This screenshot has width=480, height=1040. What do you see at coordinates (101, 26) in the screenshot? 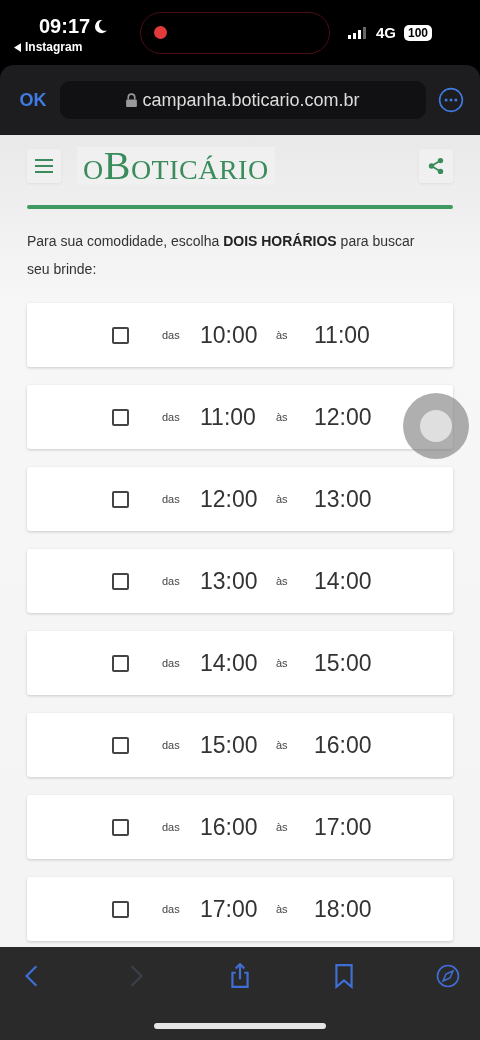
I see `moon-icon` at bounding box center [101, 26].